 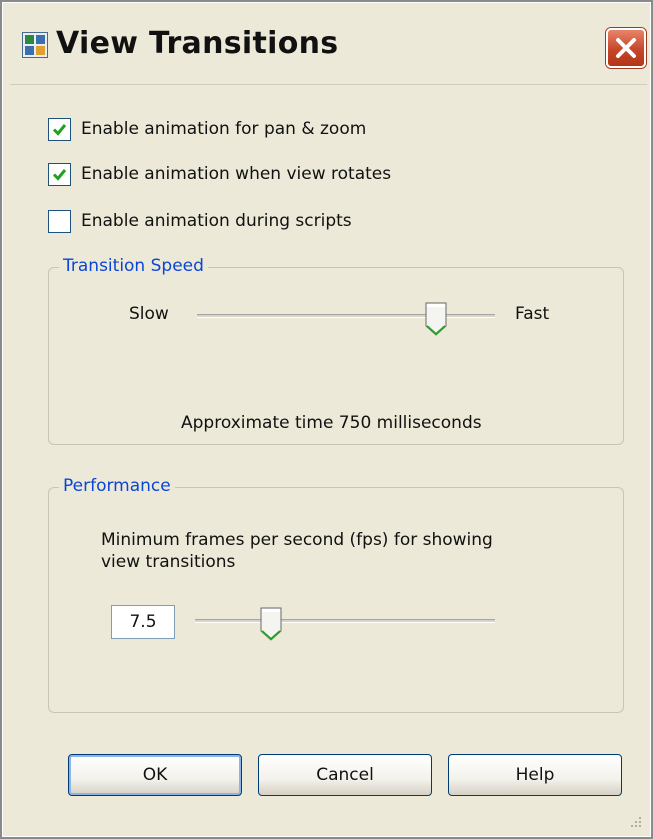 I want to click on ok-button: OK, so click(x=155, y=775).